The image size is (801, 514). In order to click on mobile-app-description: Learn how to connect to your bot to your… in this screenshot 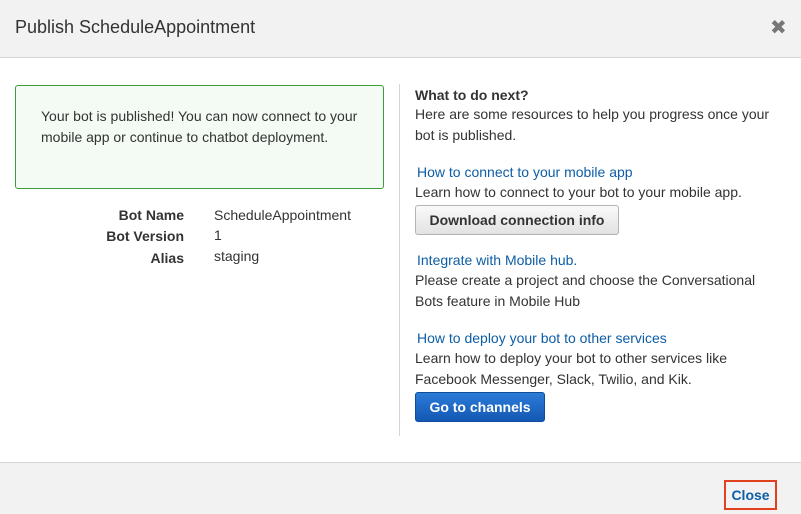, I will do `click(578, 192)`.